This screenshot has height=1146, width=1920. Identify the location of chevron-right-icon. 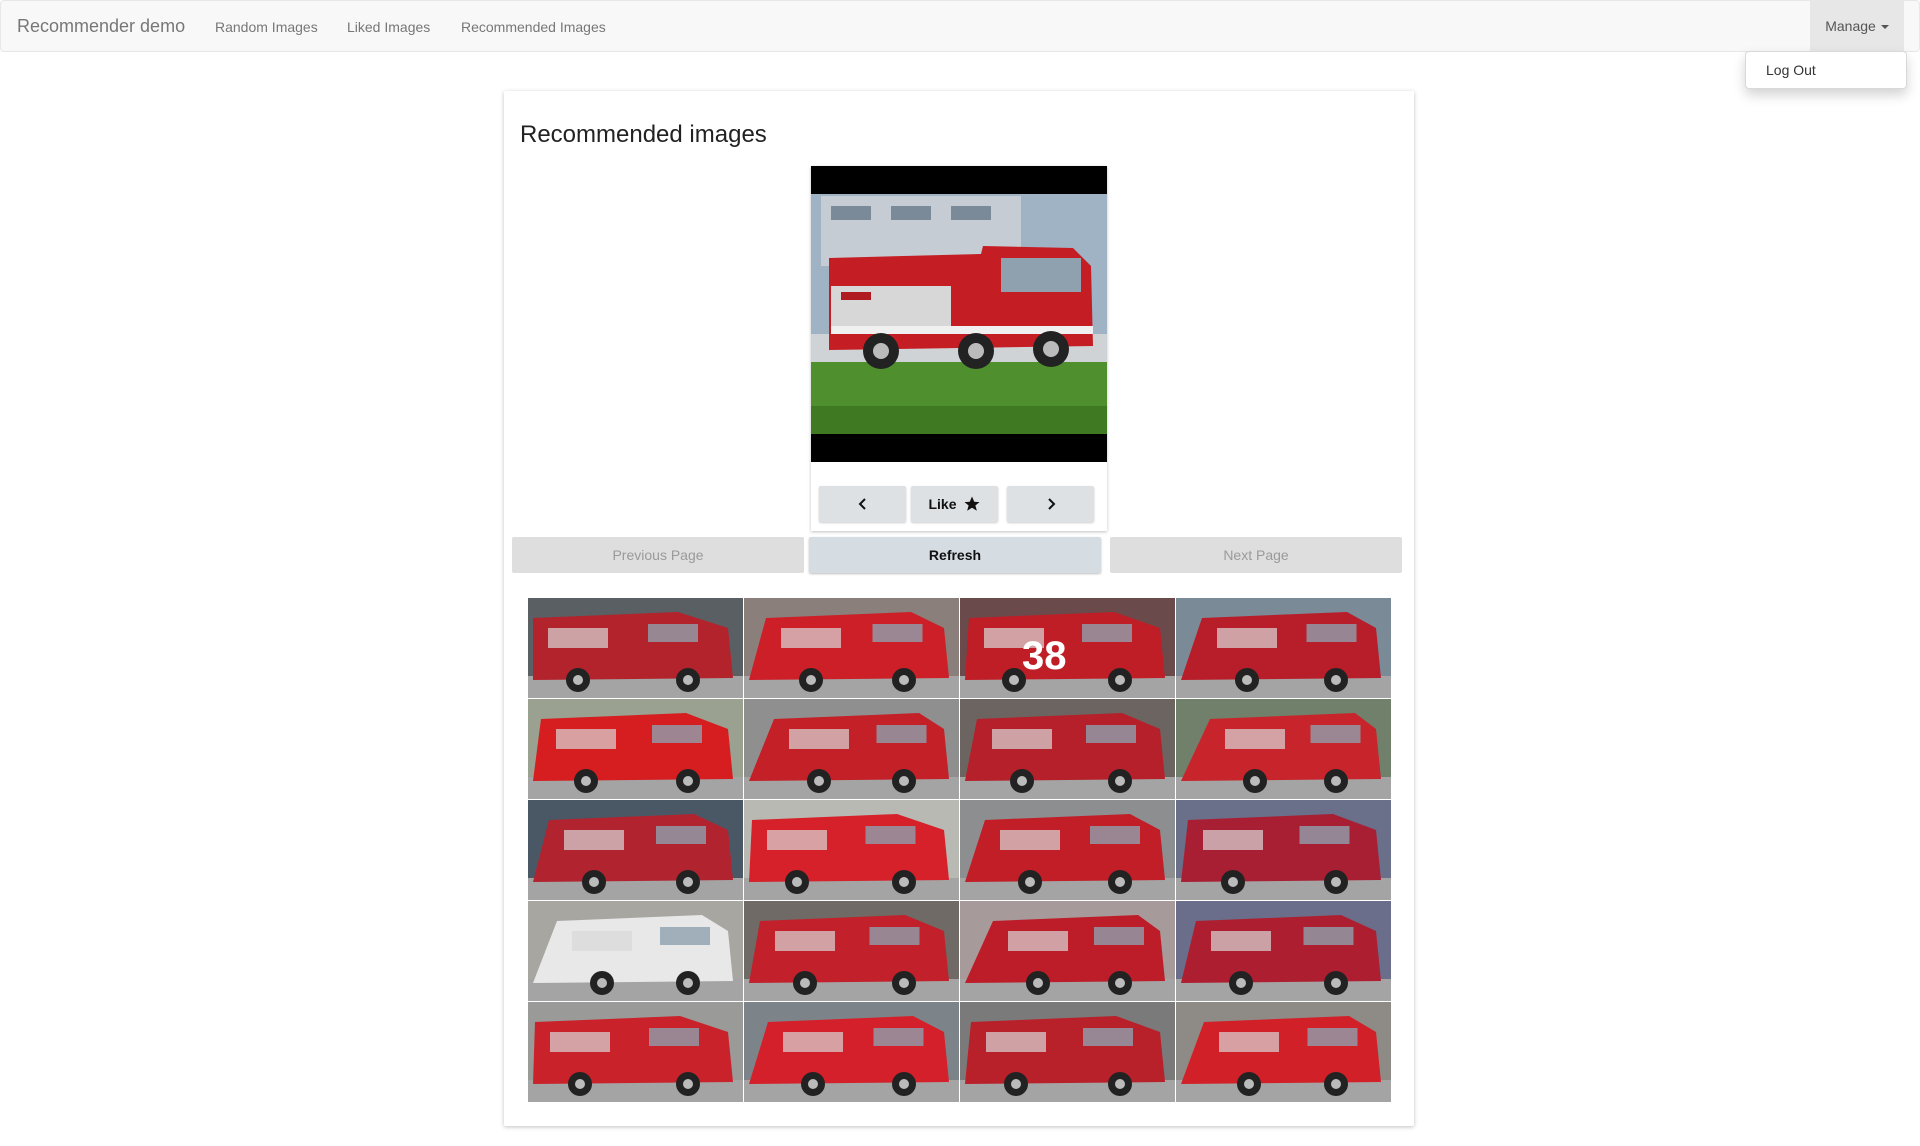
(1051, 504).